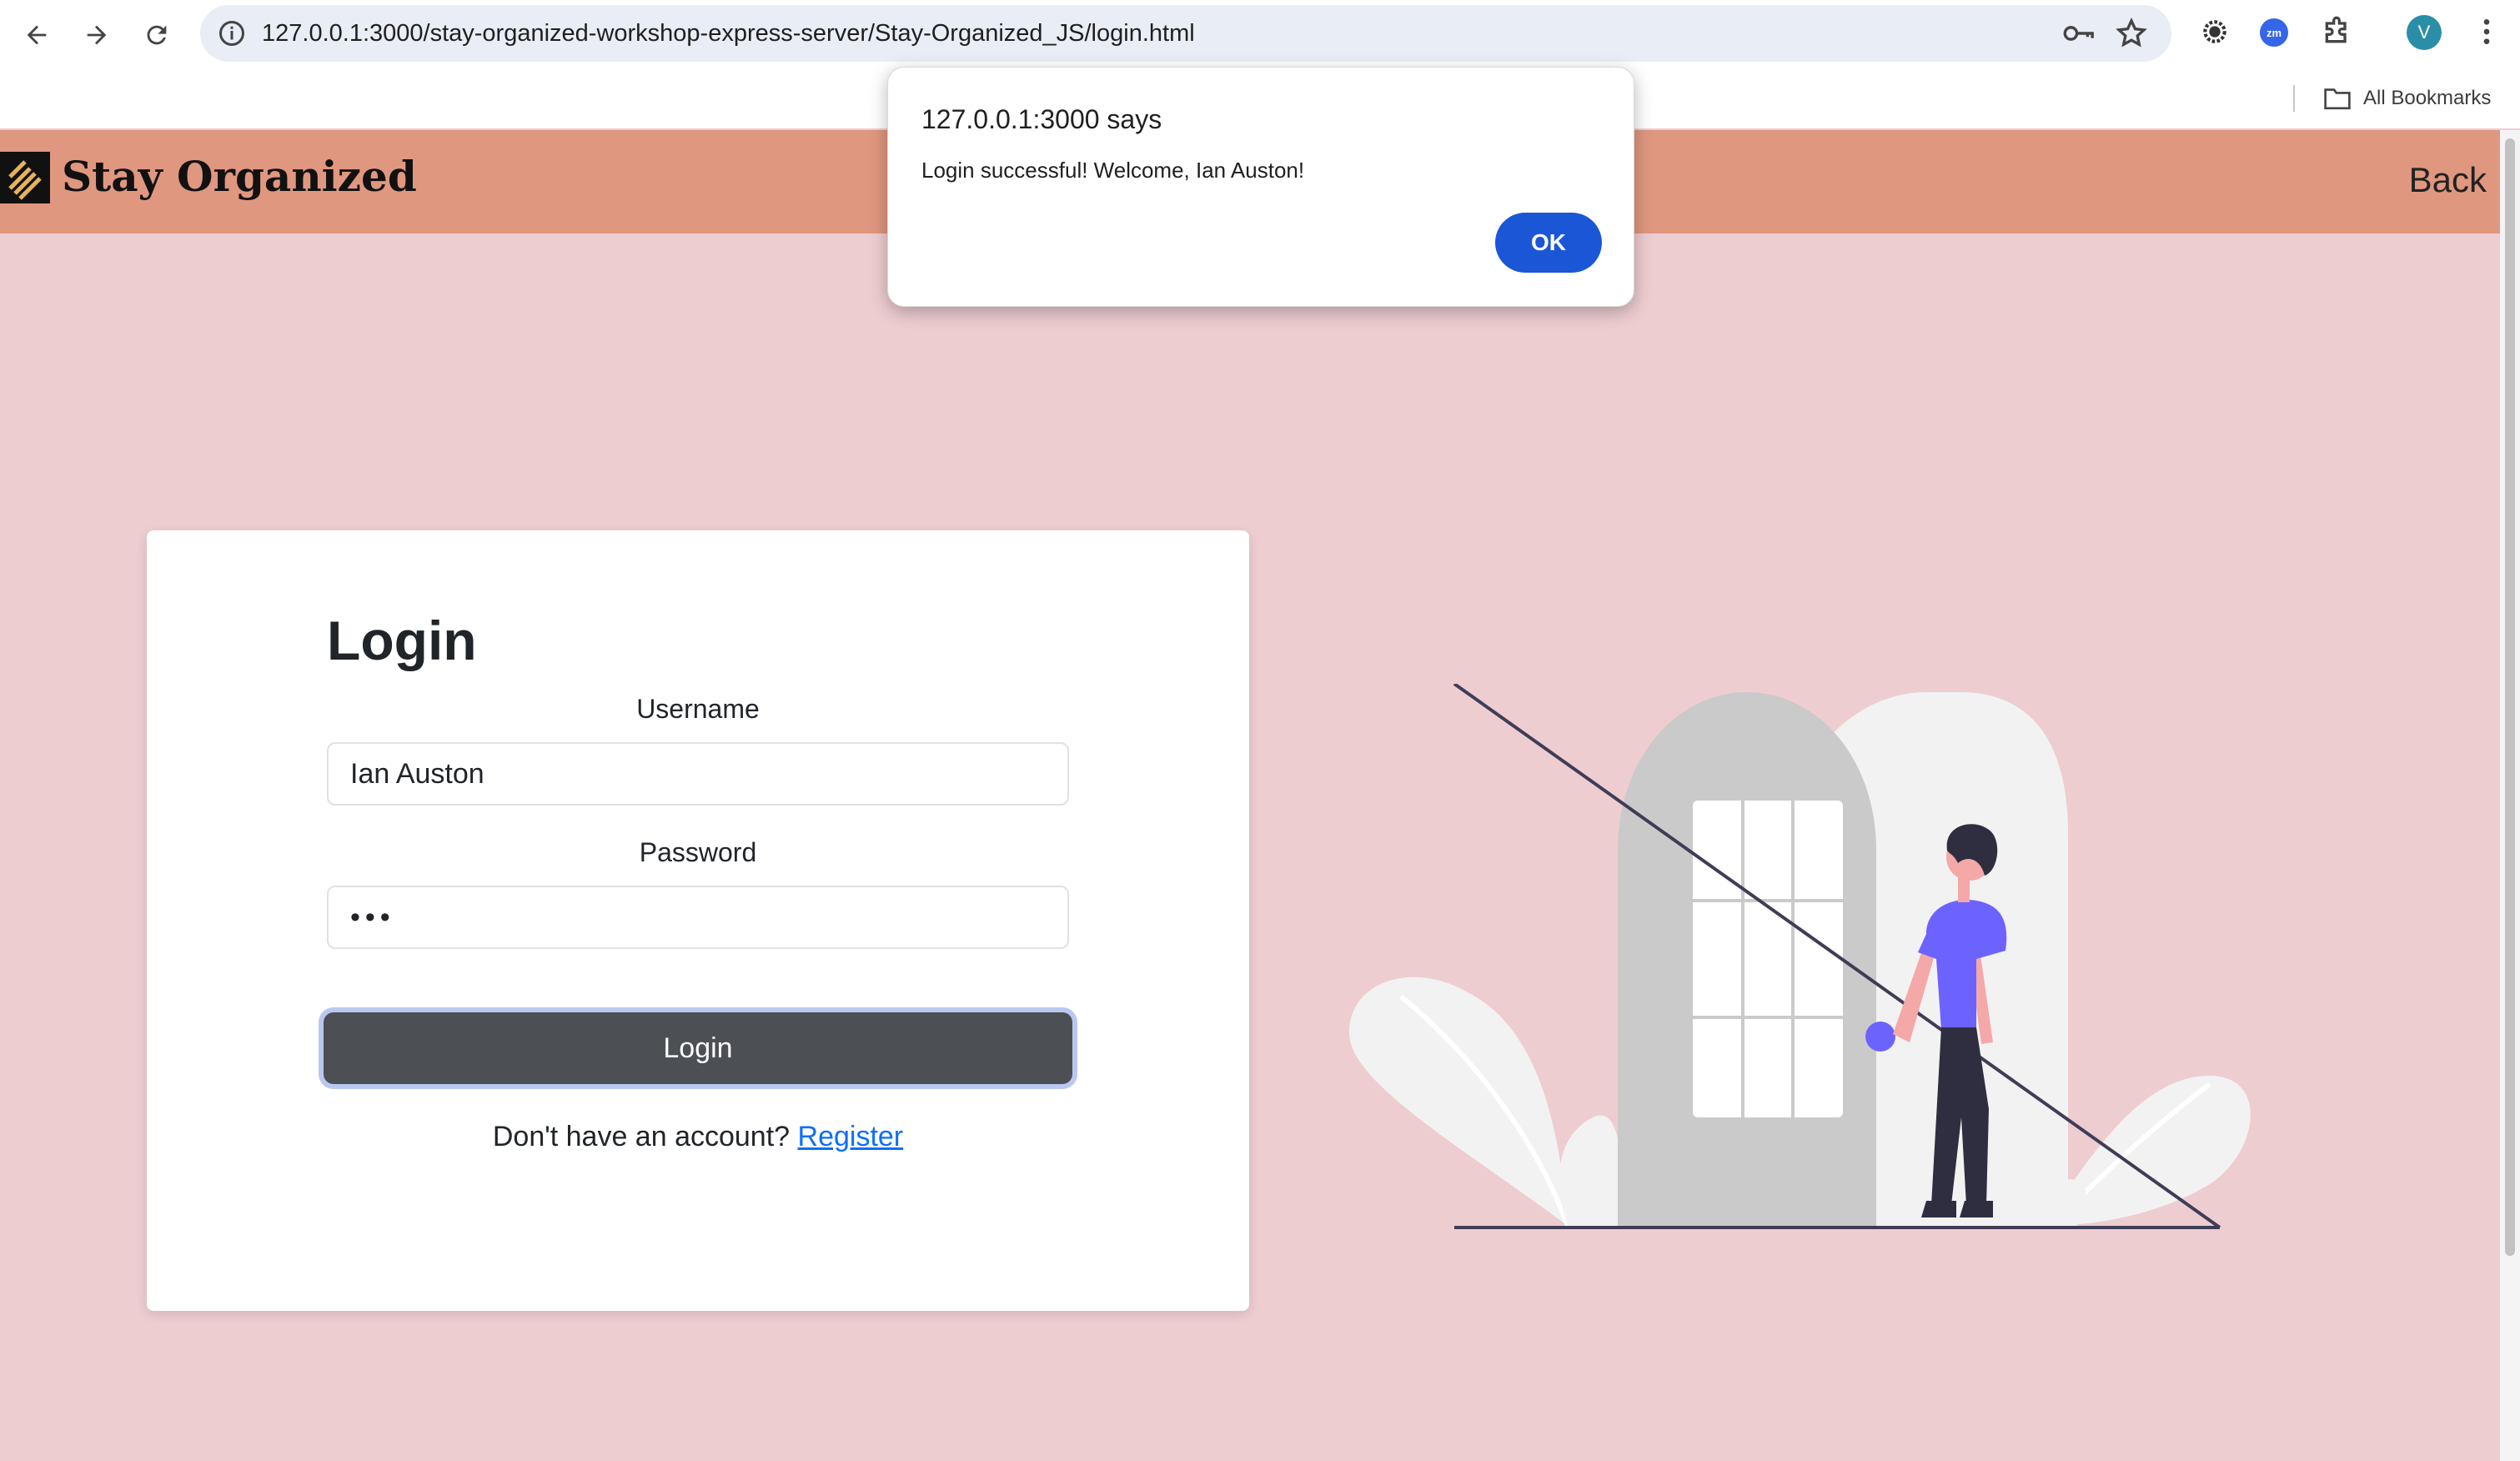  What do you see at coordinates (1113, 170) in the screenshot?
I see `dialog-message: Login successful! Welcome, Ian Auston!` at bounding box center [1113, 170].